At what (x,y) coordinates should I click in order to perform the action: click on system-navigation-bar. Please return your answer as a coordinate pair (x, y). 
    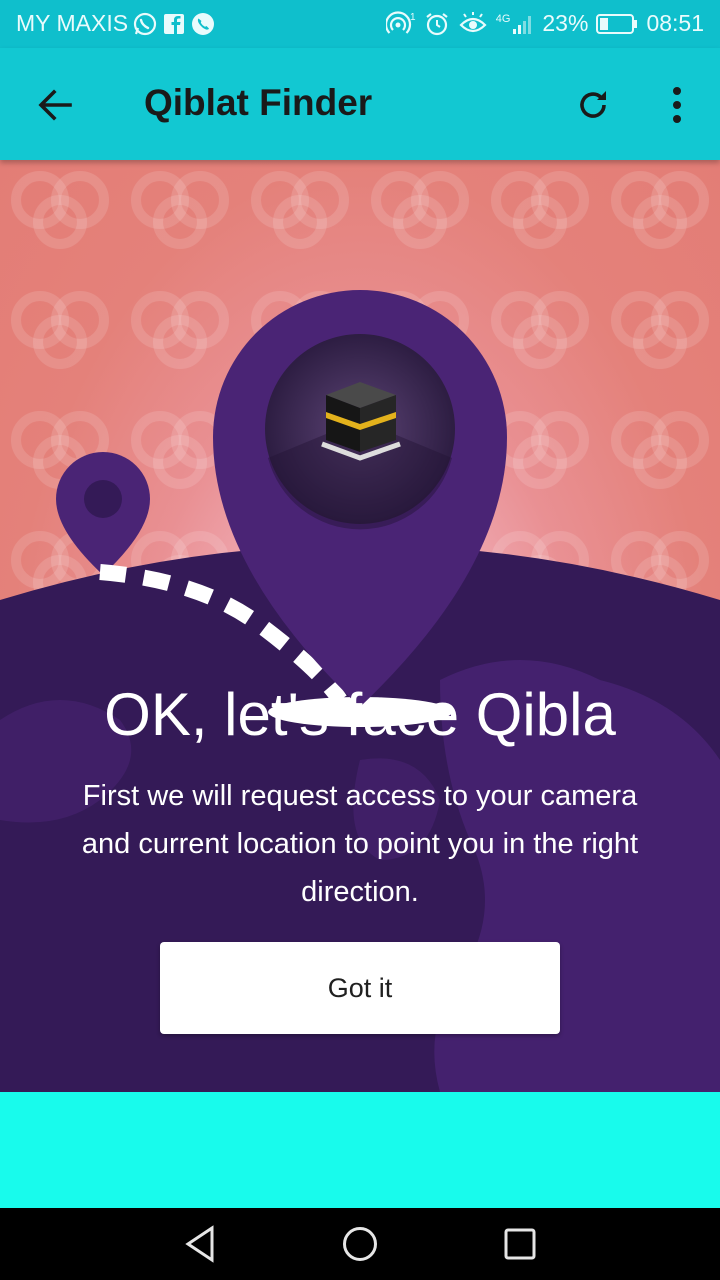
    Looking at the image, I should click on (360, 1244).